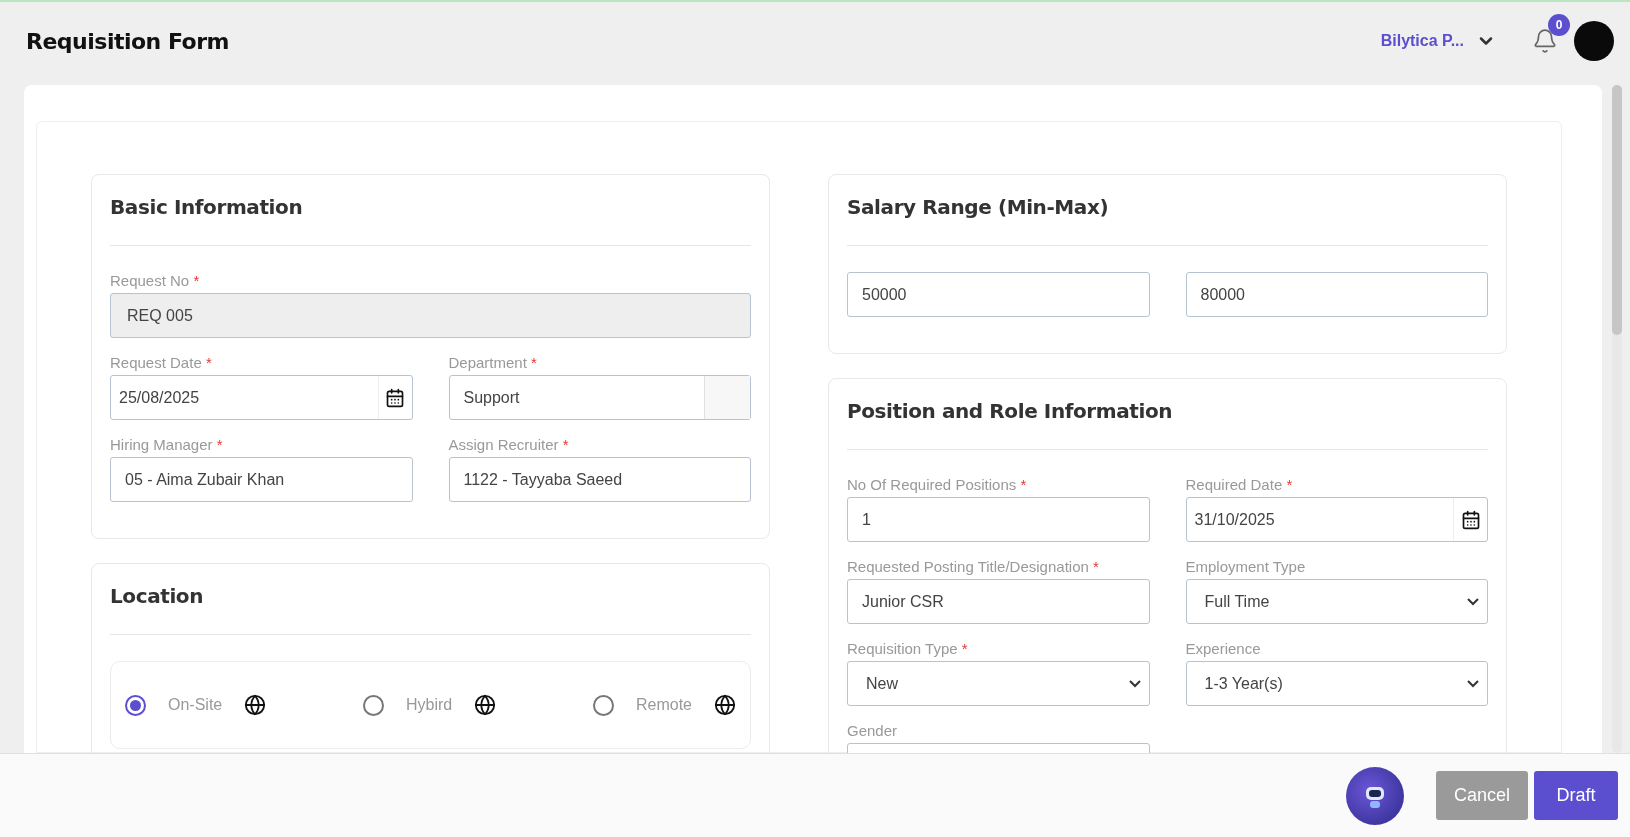 Image resolution: width=1630 pixels, height=837 pixels. What do you see at coordinates (1239, 484) in the screenshot?
I see `field-label: Required Date *` at bounding box center [1239, 484].